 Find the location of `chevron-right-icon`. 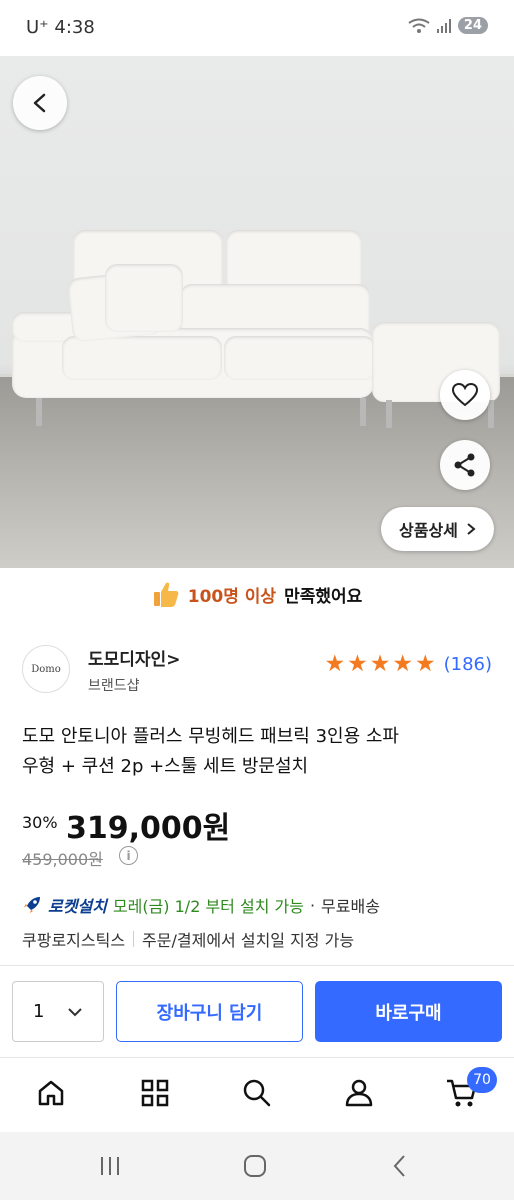

chevron-right-icon is located at coordinates (471, 529).